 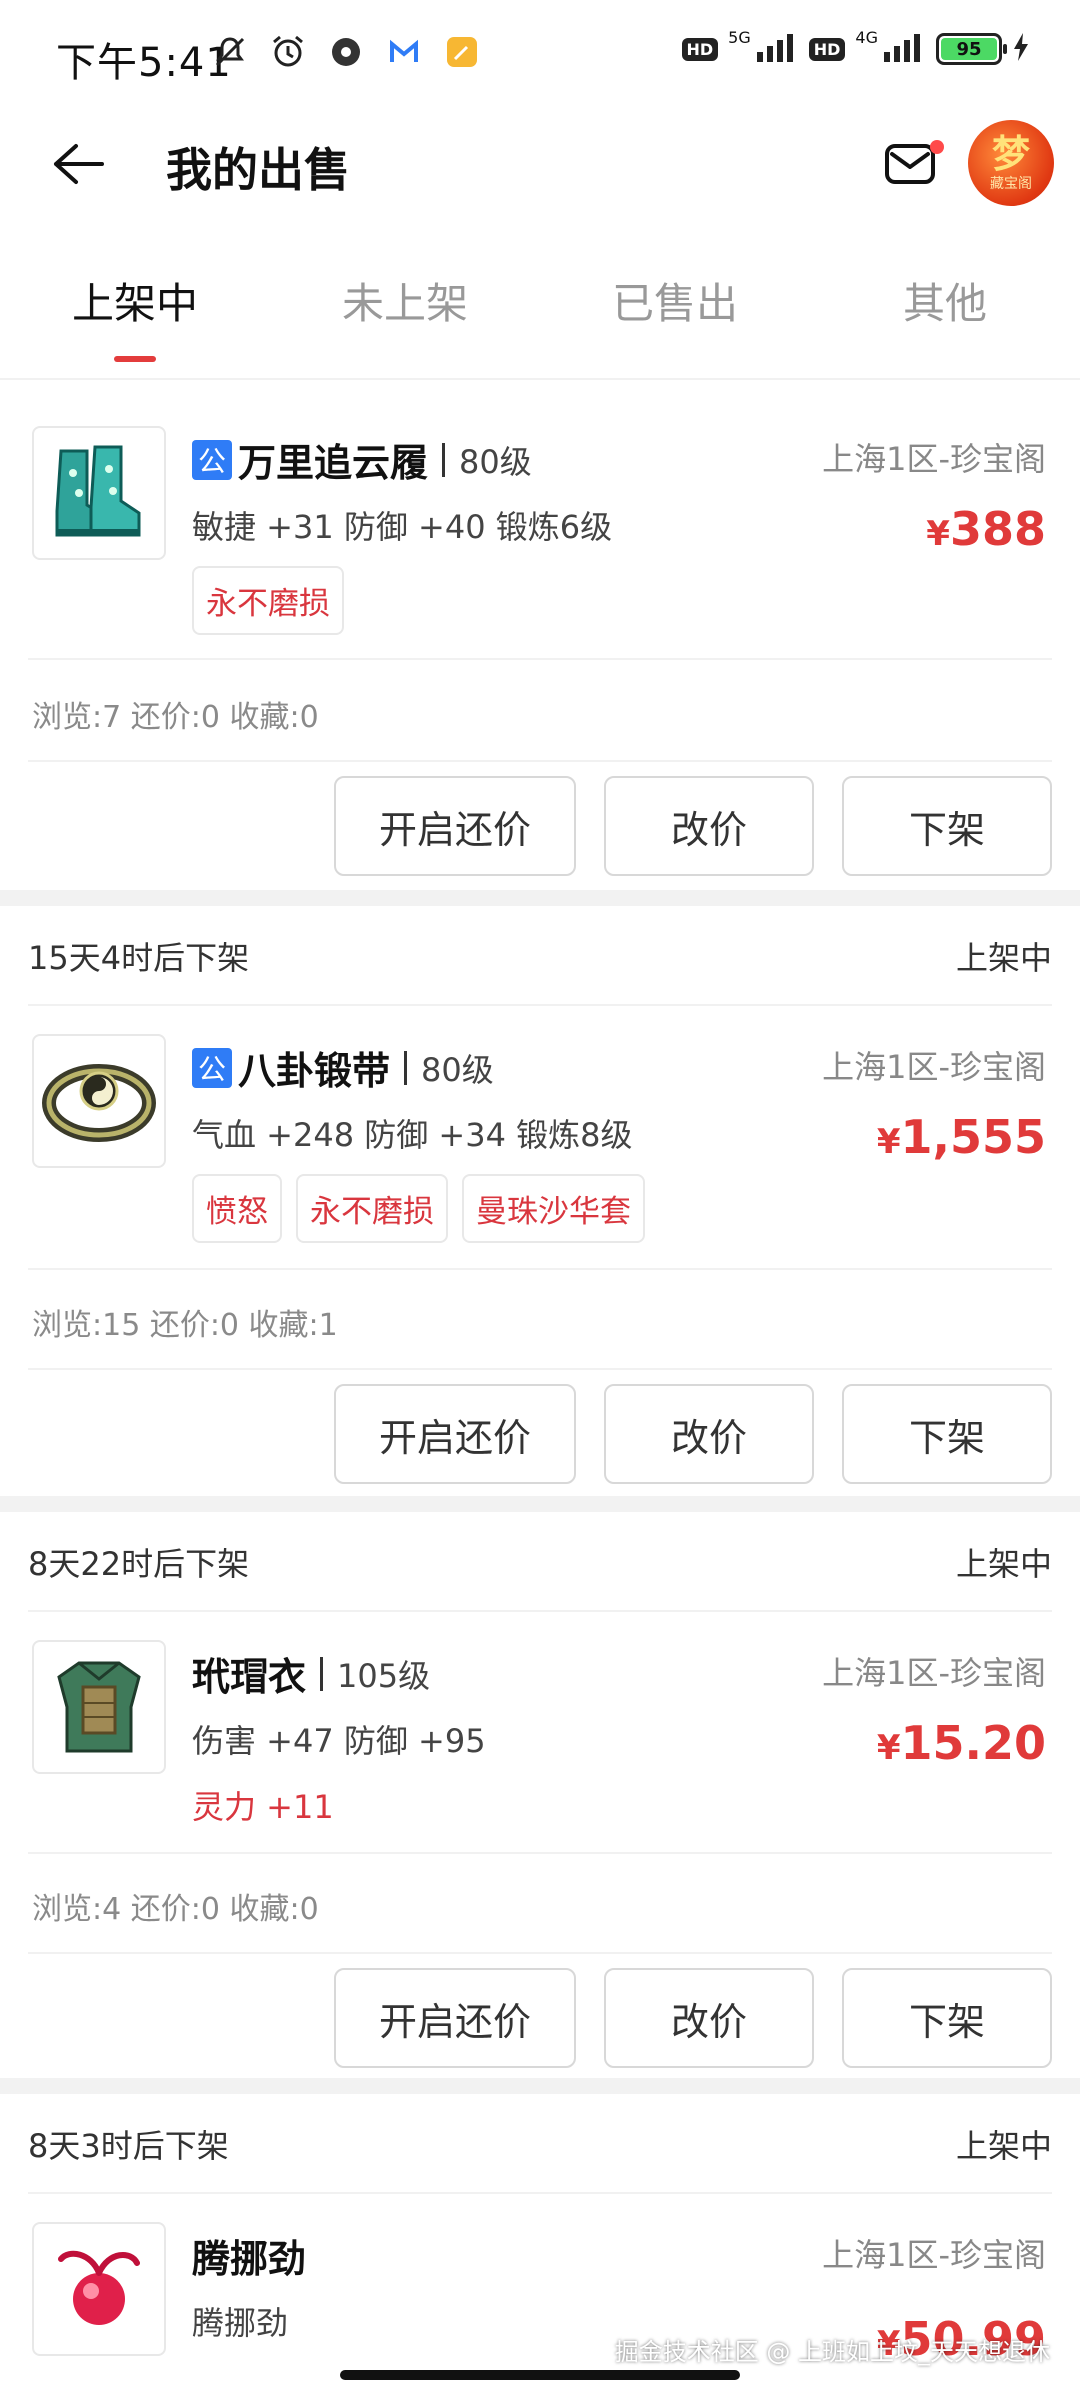 What do you see at coordinates (540, 165) in the screenshot?
I see `app-header: 我的出售 梦 藏宝阁` at bounding box center [540, 165].